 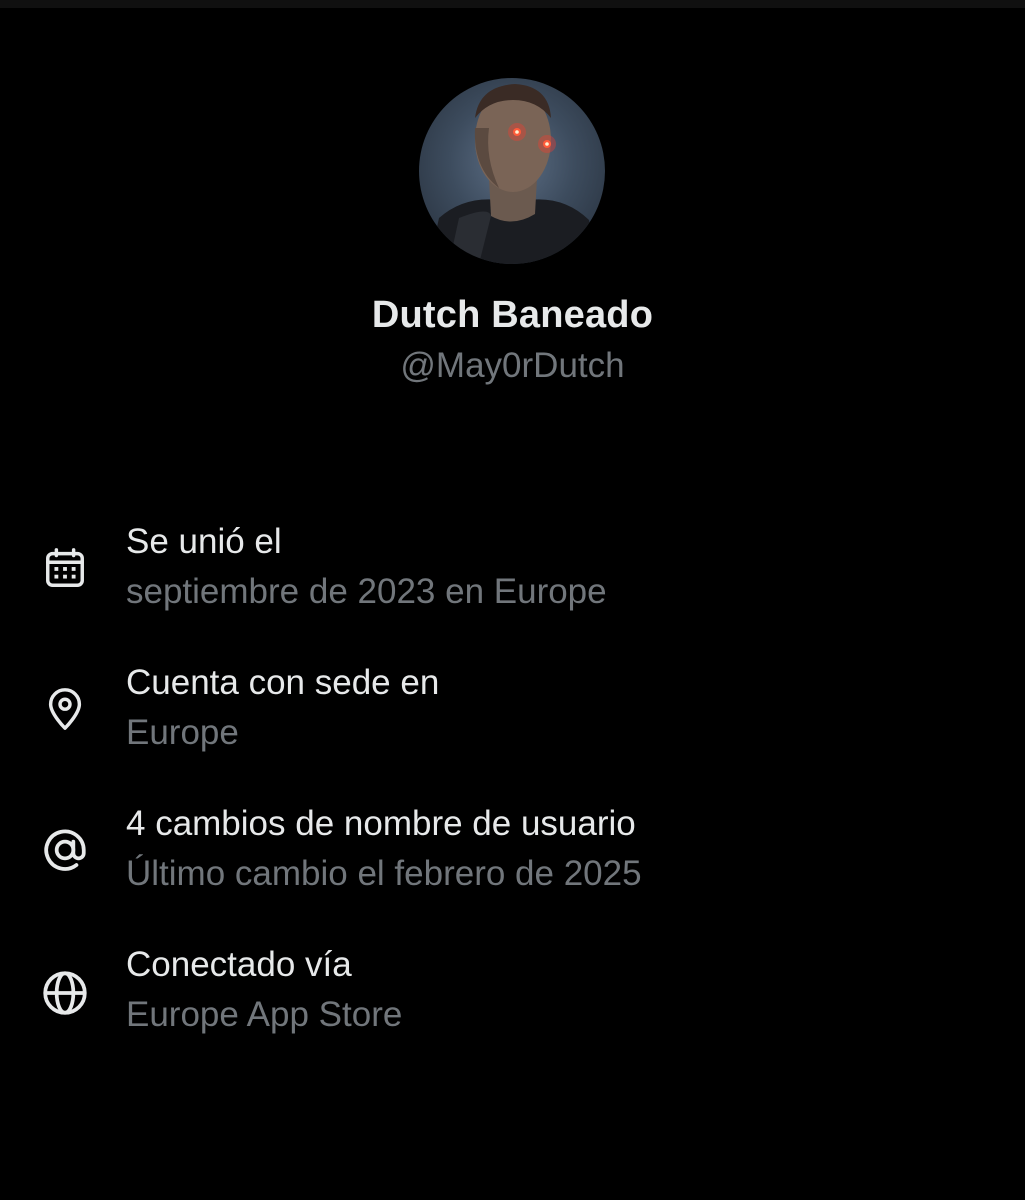 What do you see at coordinates (65, 993) in the screenshot?
I see `globe-icon` at bounding box center [65, 993].